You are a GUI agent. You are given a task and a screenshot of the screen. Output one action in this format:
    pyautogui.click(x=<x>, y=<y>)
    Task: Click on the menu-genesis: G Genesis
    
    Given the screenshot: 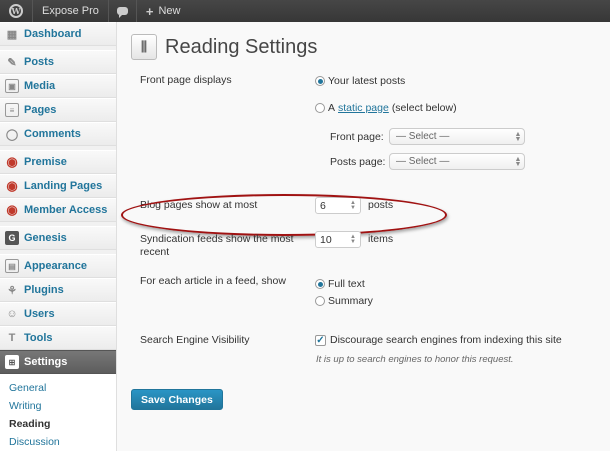 What is the action you would take?
    pyautogui.click(x=58, y=238)
    